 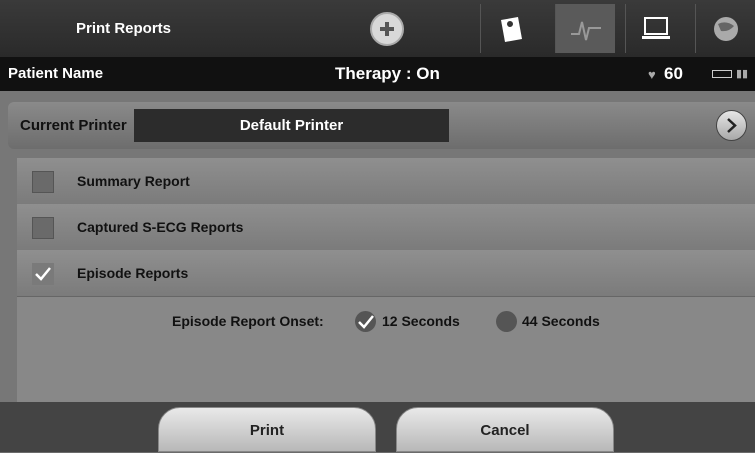 I want to click on summary-report-checkbox, so click(x=43, y=182).